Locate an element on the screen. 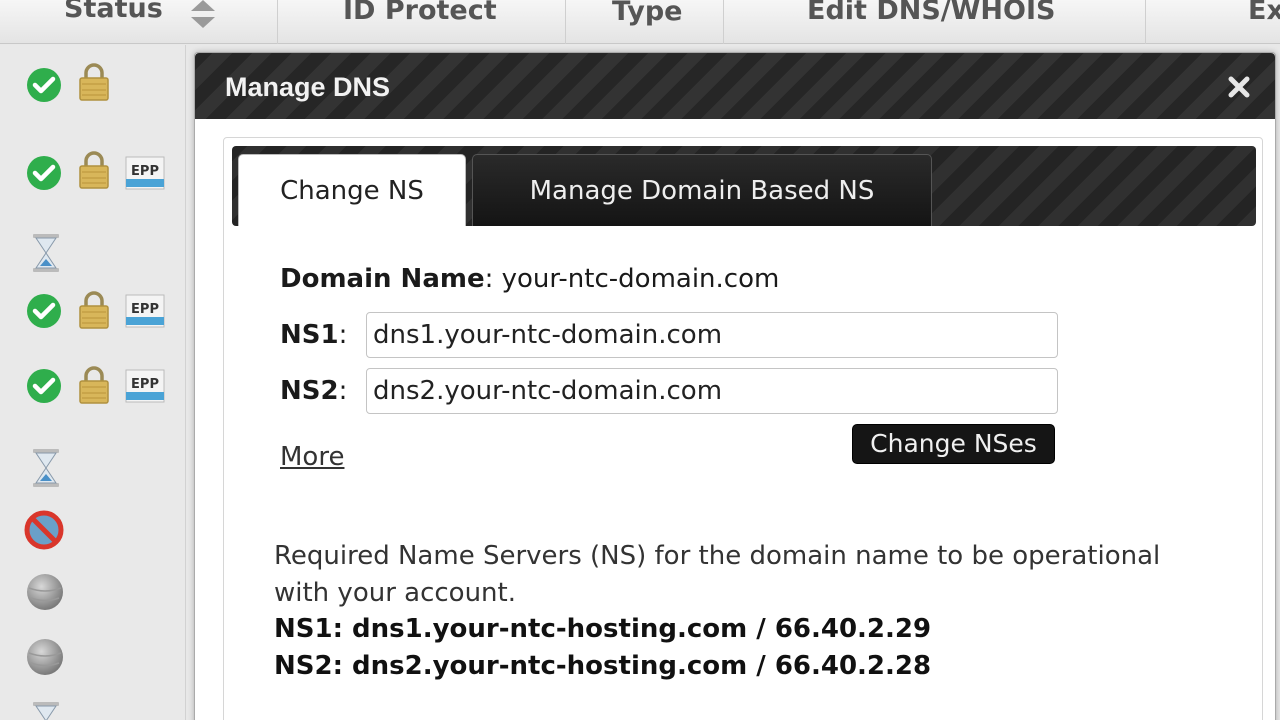 The image size is (1280, 720). column-header-label: Ex is located at coordinates (1264, 13).